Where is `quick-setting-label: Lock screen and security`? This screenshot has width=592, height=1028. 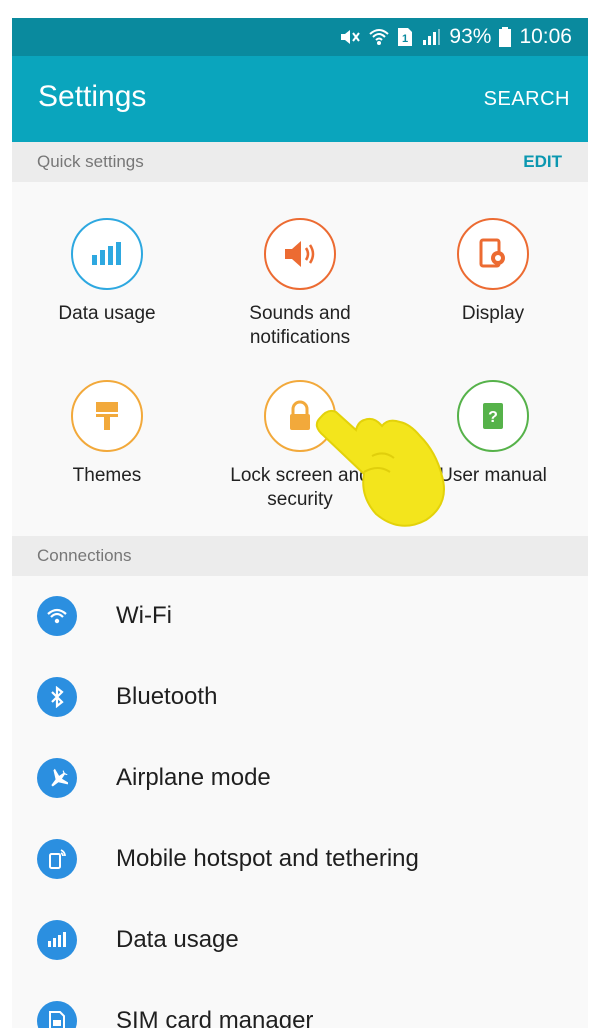 quick-setting-label: Lock screen and security is located at coordinates (300, 487).